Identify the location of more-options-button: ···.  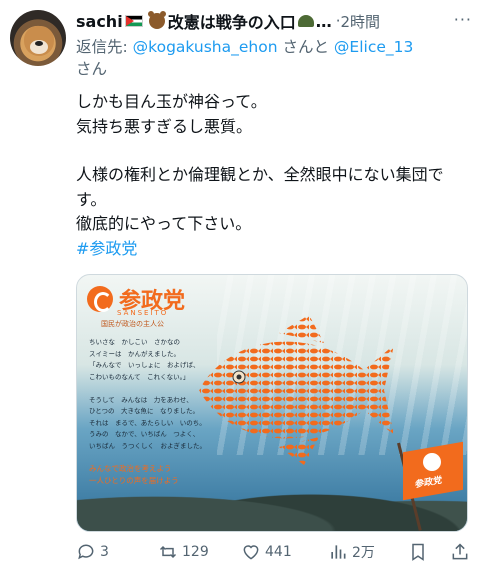
(463, 19).